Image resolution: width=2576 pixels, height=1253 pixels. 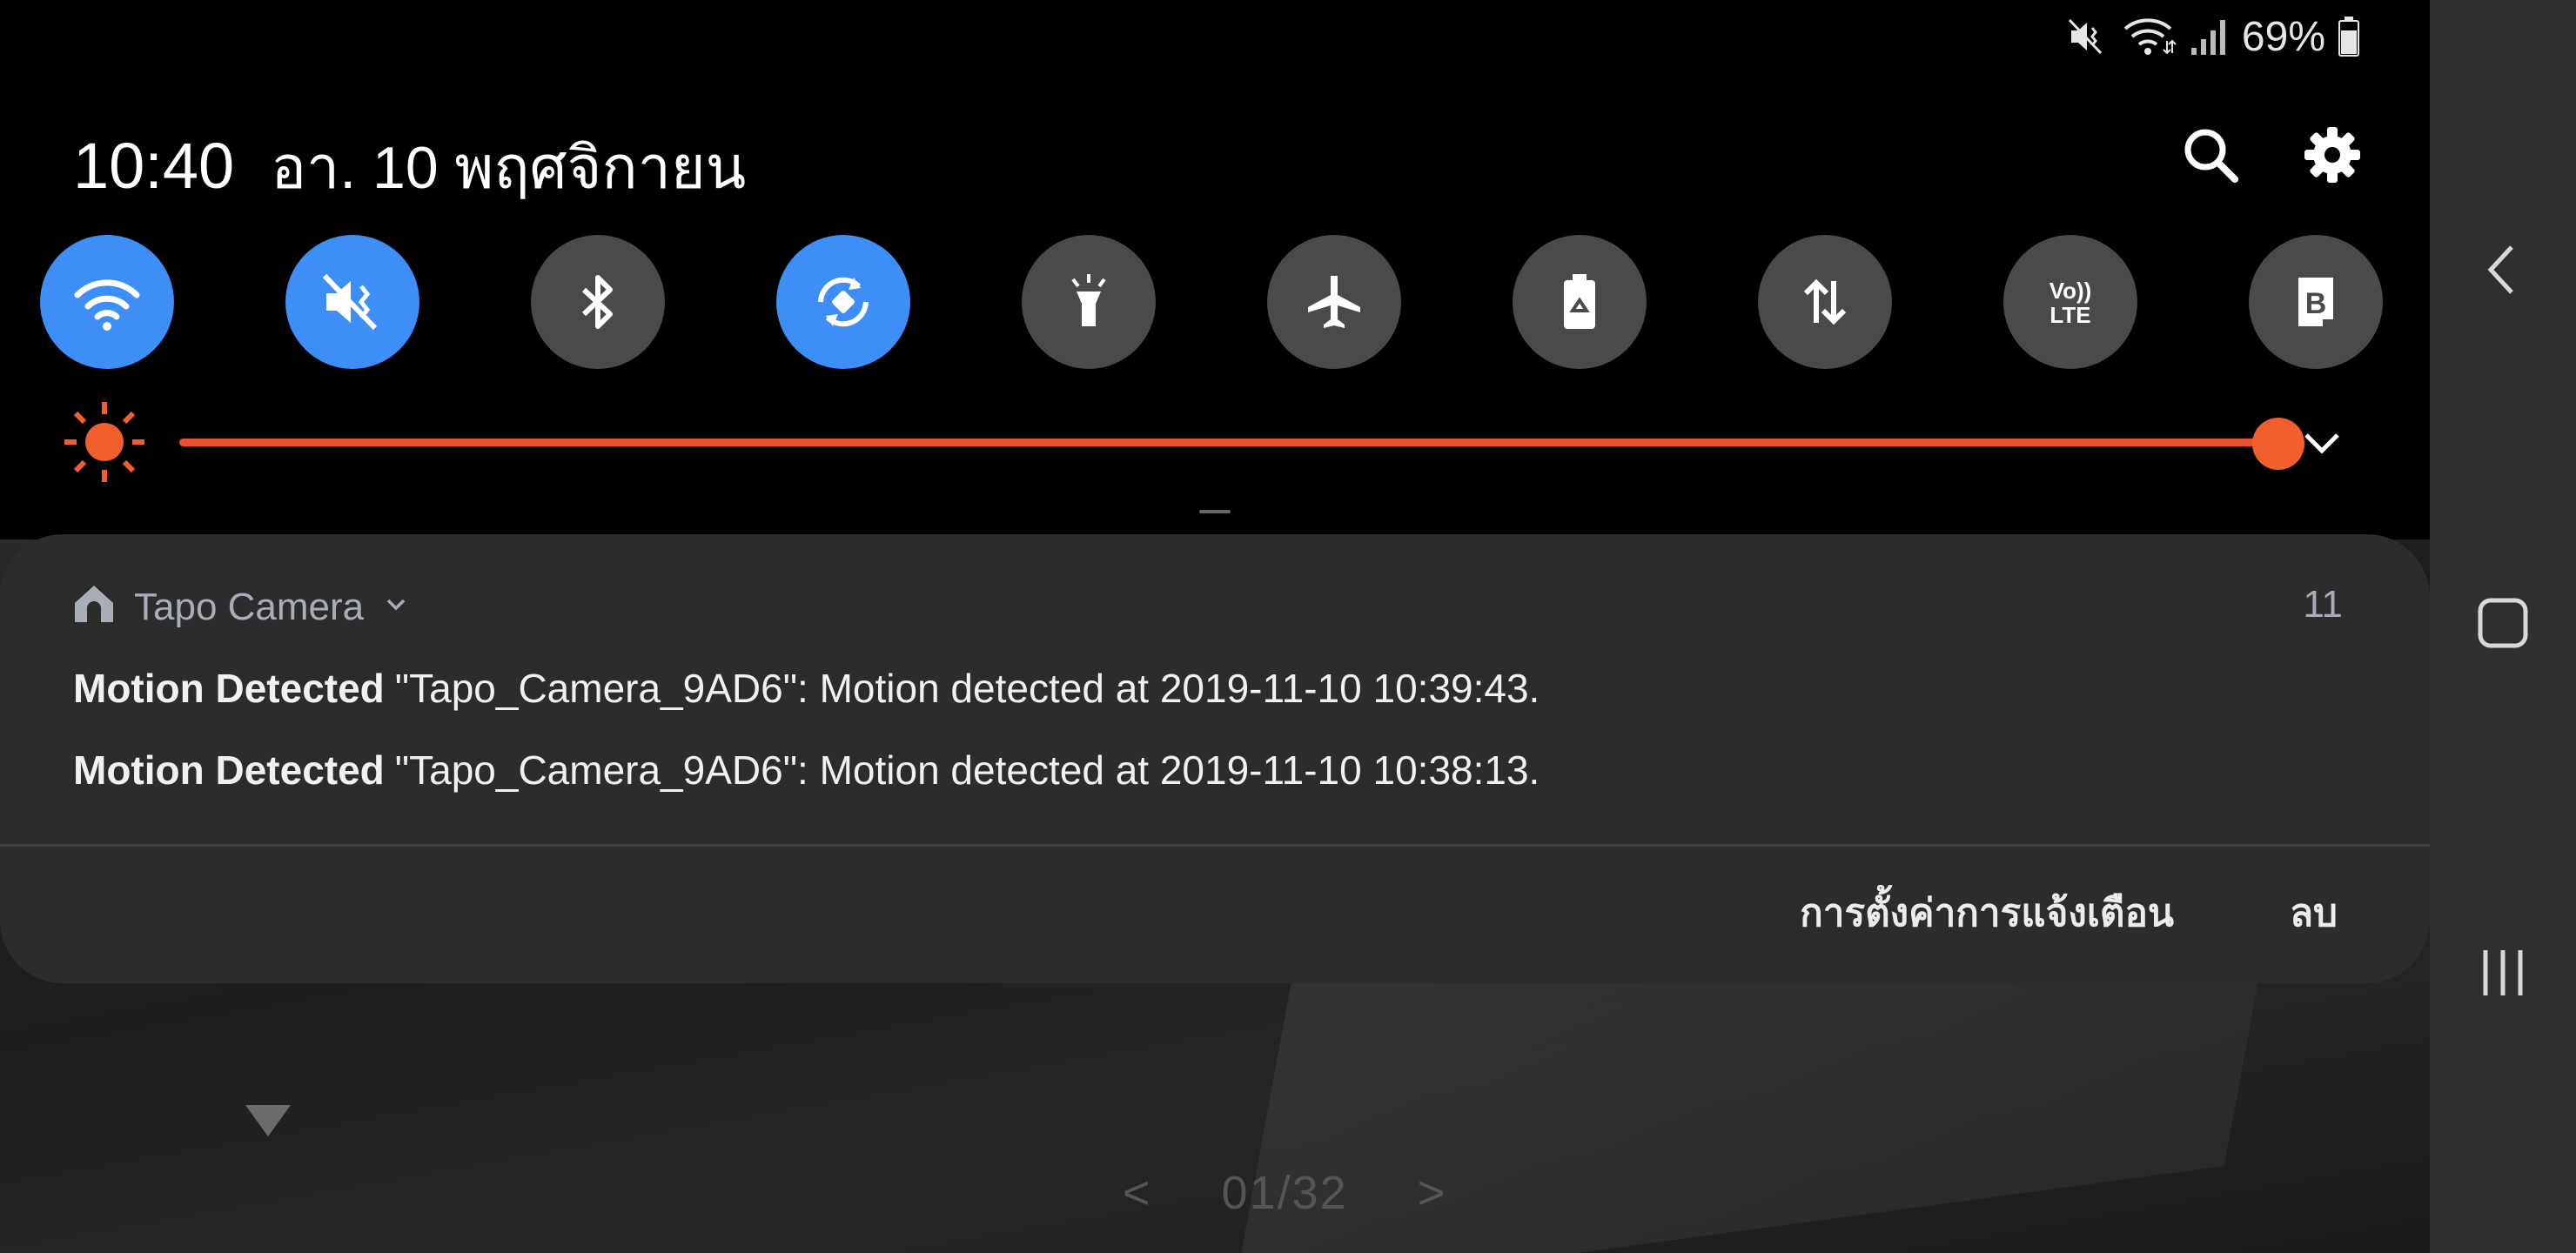 I want to click on flashlight-icon, so click(x=1088, y=300).